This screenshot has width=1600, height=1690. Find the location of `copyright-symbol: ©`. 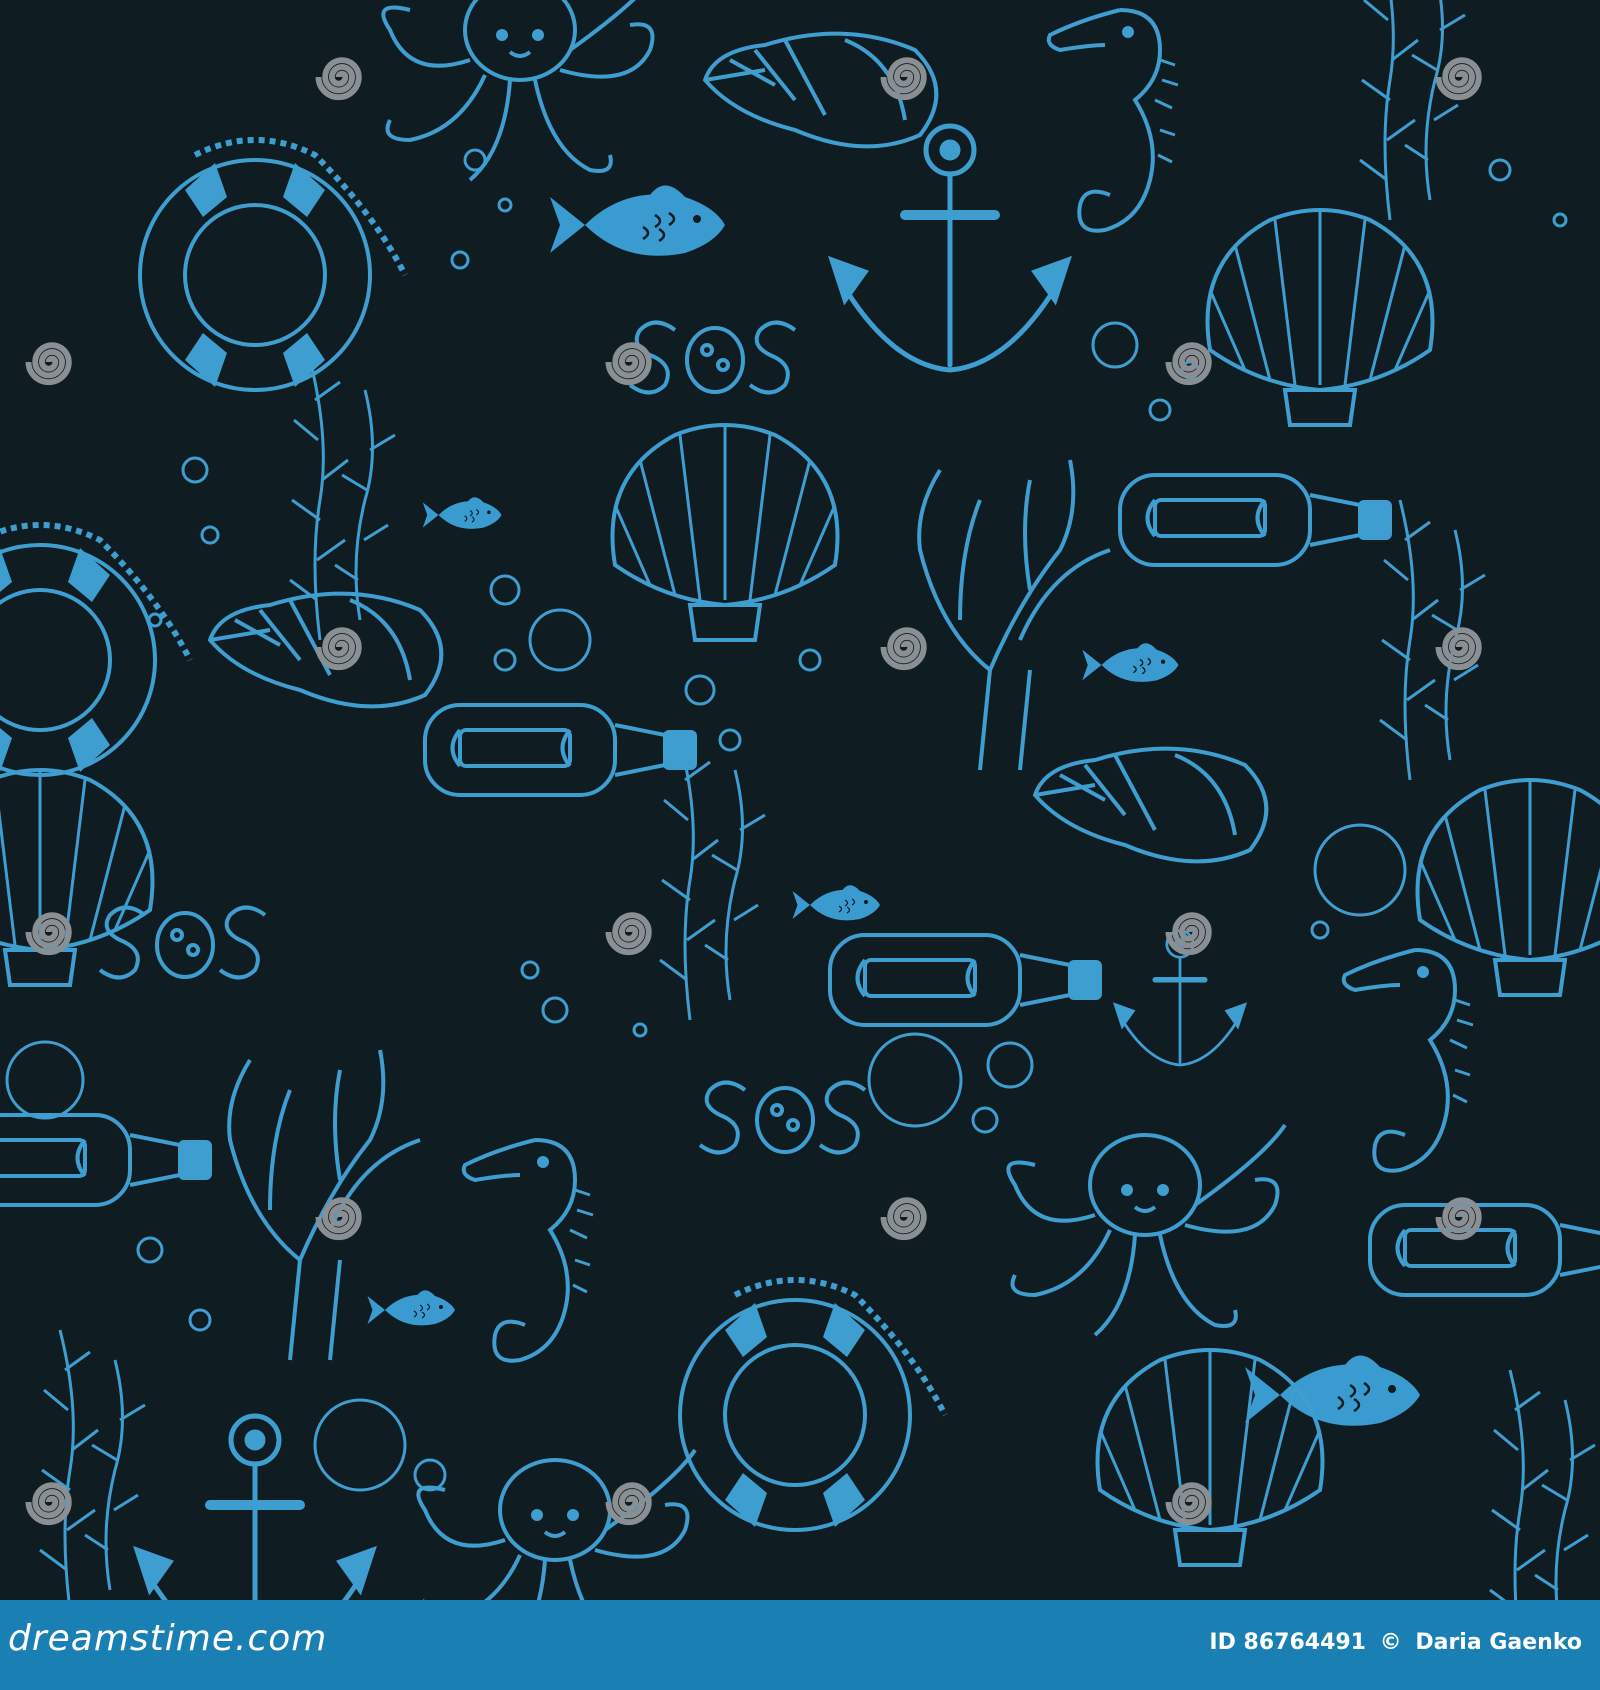

copyright-symbol: © is located at coordinates (1390, 1642).